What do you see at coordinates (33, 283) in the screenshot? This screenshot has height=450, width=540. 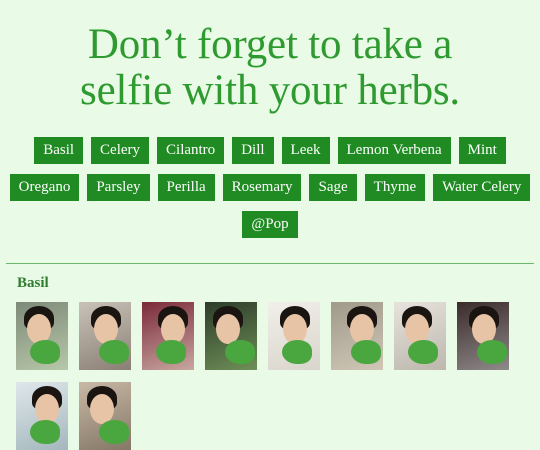 I see `section-title: Basil` at bounding box center [33, 283].